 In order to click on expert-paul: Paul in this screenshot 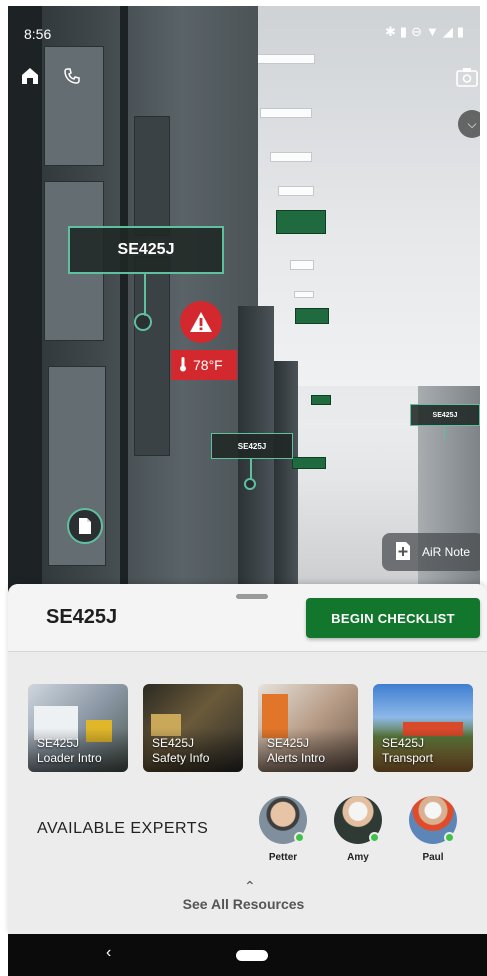, I will do `click(433, 831)`.